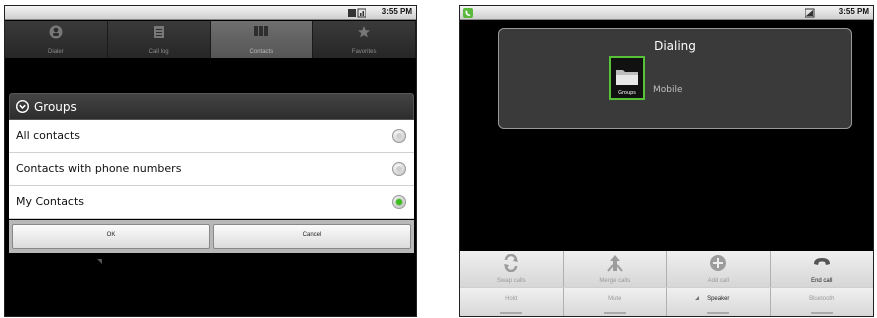 The width and height of the screenshot is (877, 318). What do you see at coordinates (668, 90) in the screenshot?
I see `phone-type-label: Mobile` at bounding box center [668, 90].